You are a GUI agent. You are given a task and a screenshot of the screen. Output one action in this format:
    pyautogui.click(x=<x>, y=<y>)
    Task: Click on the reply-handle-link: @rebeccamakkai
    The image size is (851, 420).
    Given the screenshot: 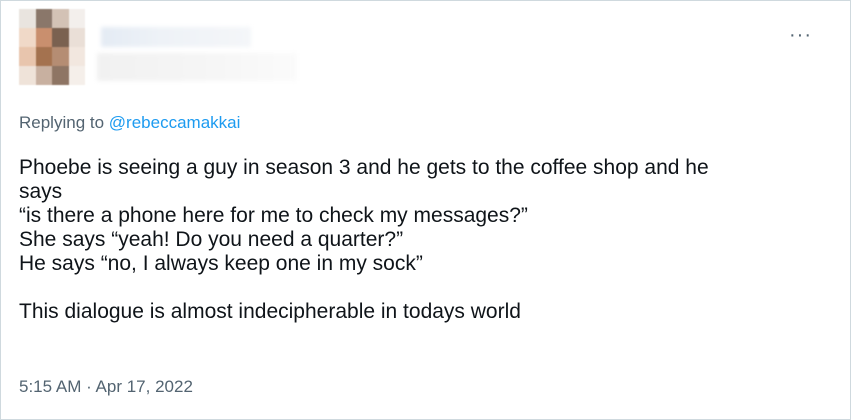 What is the action you would take?
    pyautogui.click(x=175, y=122)
    